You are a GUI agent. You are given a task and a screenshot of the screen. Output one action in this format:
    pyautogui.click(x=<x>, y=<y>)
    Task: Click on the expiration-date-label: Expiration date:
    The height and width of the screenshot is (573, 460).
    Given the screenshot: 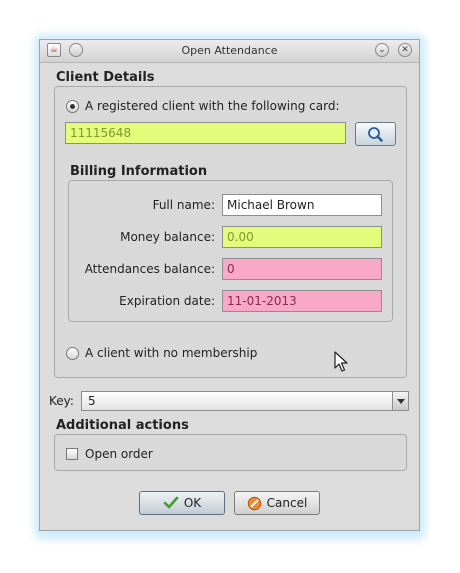 What is the action you would take?
    pyautogui.click(x=167, y=301)
    